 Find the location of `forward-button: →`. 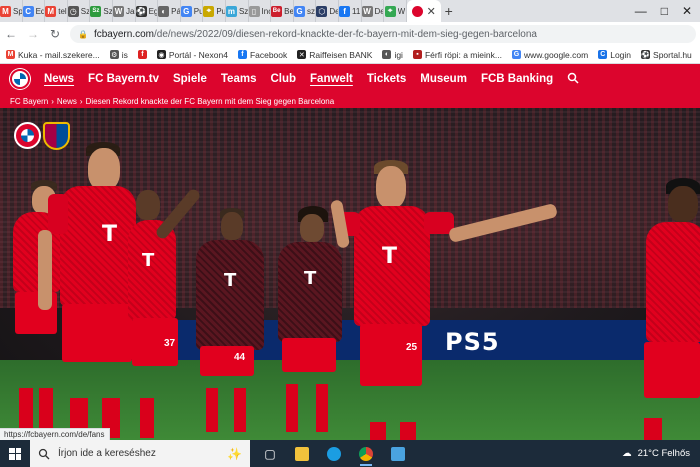

forward-button: → is located at coordinates (33, 34).